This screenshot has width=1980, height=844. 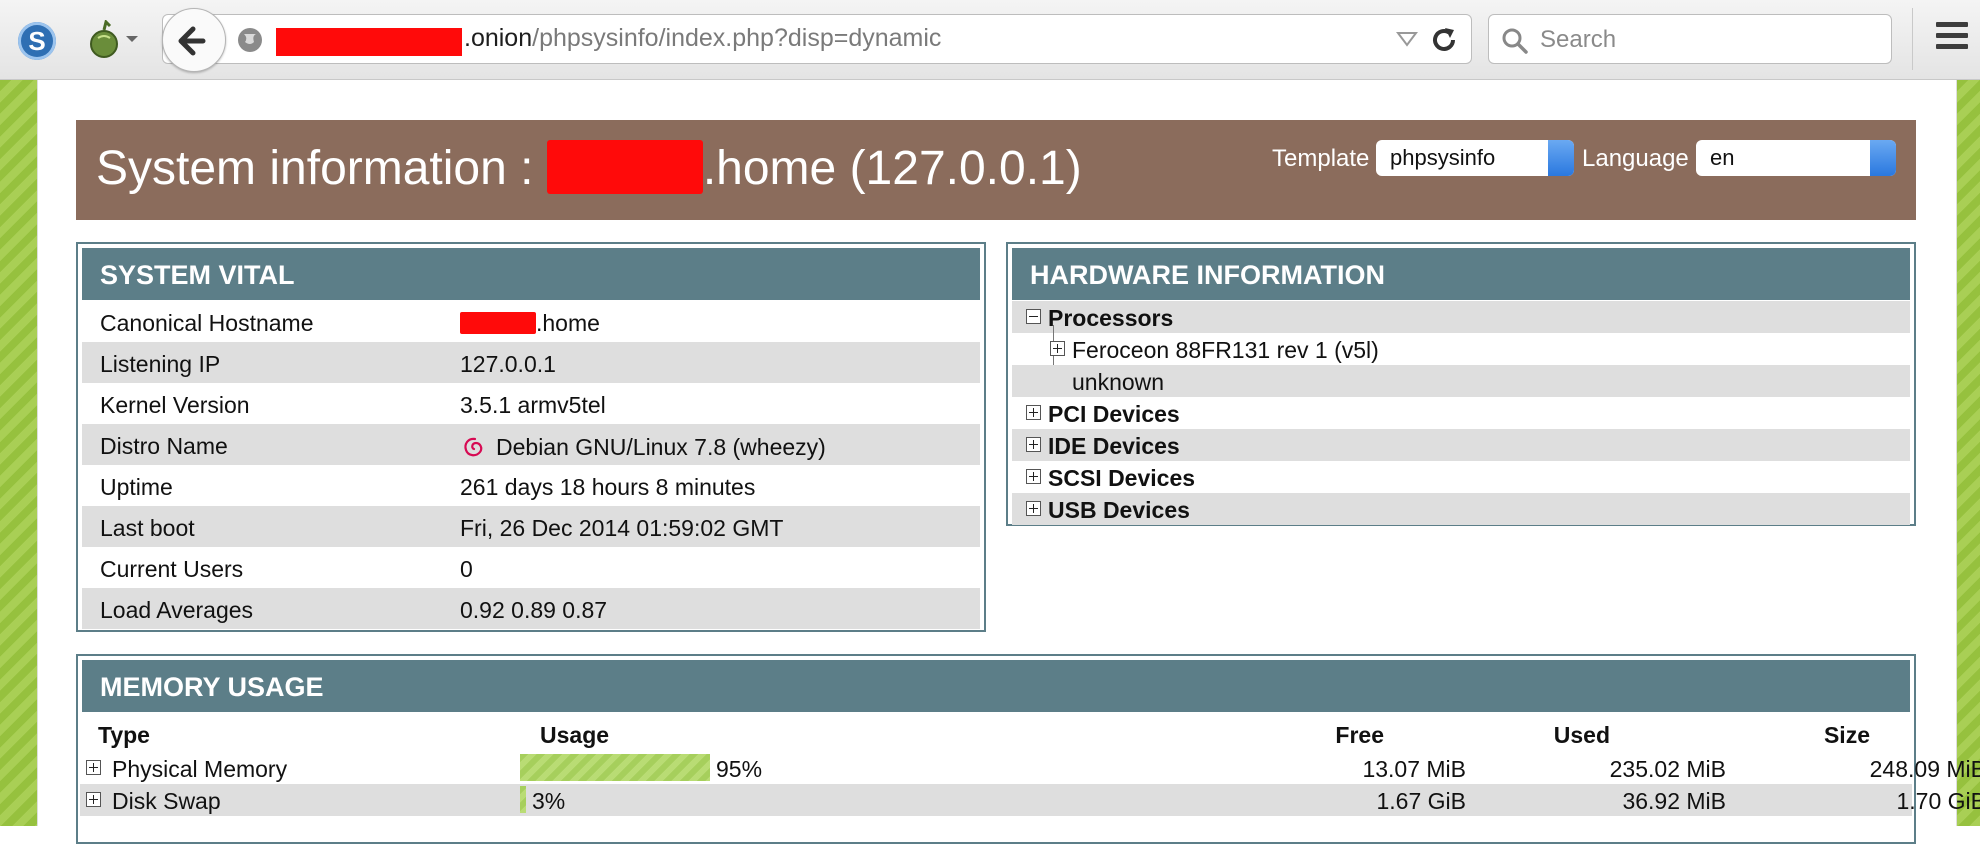 I want to click on collapse-icon, so click(x=1033, y=316).